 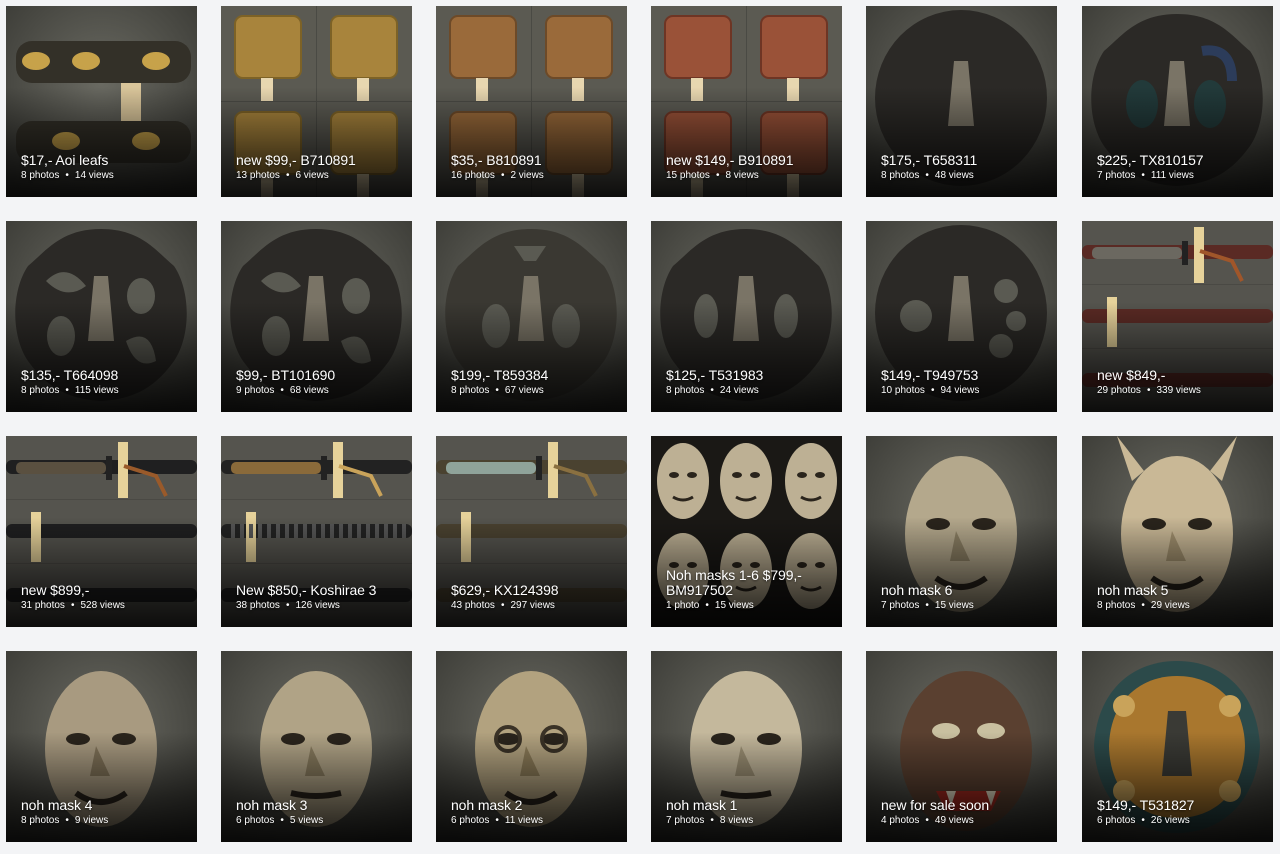 I want to click on album-title: $629,- KX124398, so click(x=535, y=590).